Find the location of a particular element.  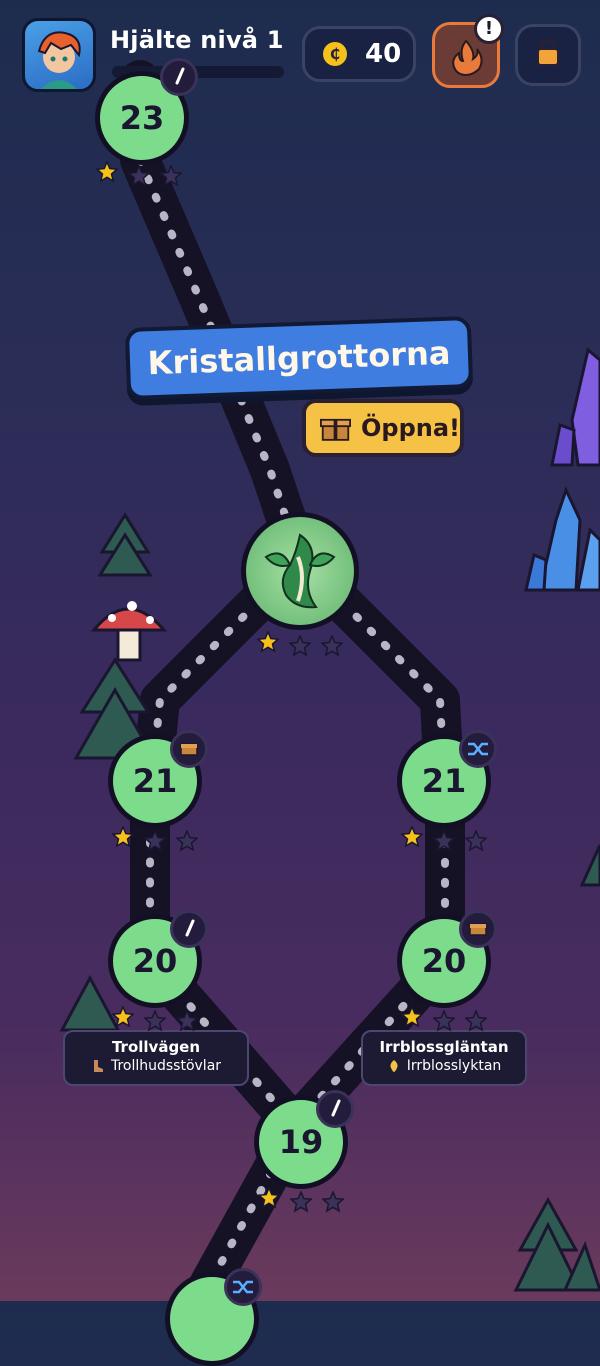

pine-tree-small is located at coordinates (125, 544).